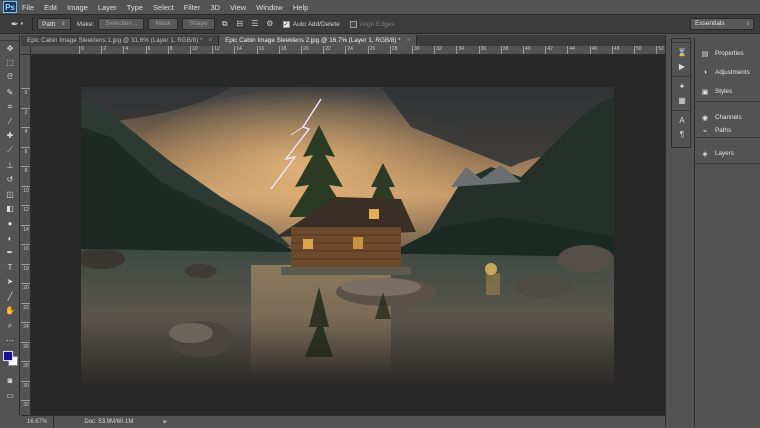 Image resolution: width=760 pixels, height=428 pixels. What do you see at coordinates (165, 422) in the screenshot?
I see `chevron-right-icon: ▶` at bounding box center [165, 422].